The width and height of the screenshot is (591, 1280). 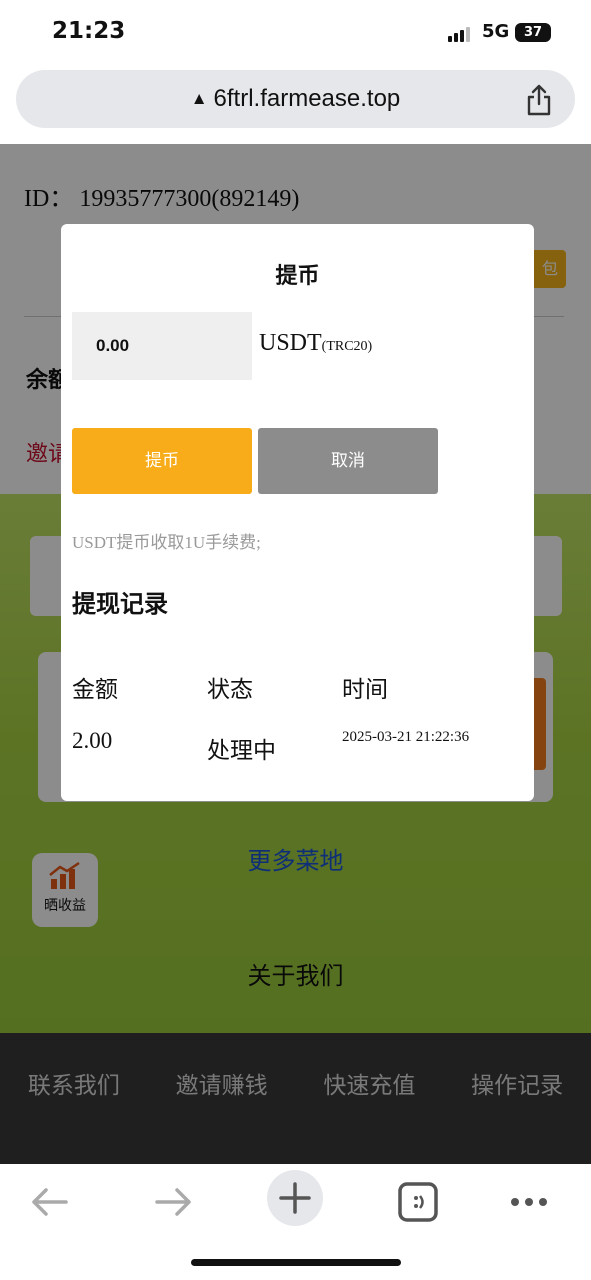 I want to click on network-type: 5G, so click(x=496, y=31).